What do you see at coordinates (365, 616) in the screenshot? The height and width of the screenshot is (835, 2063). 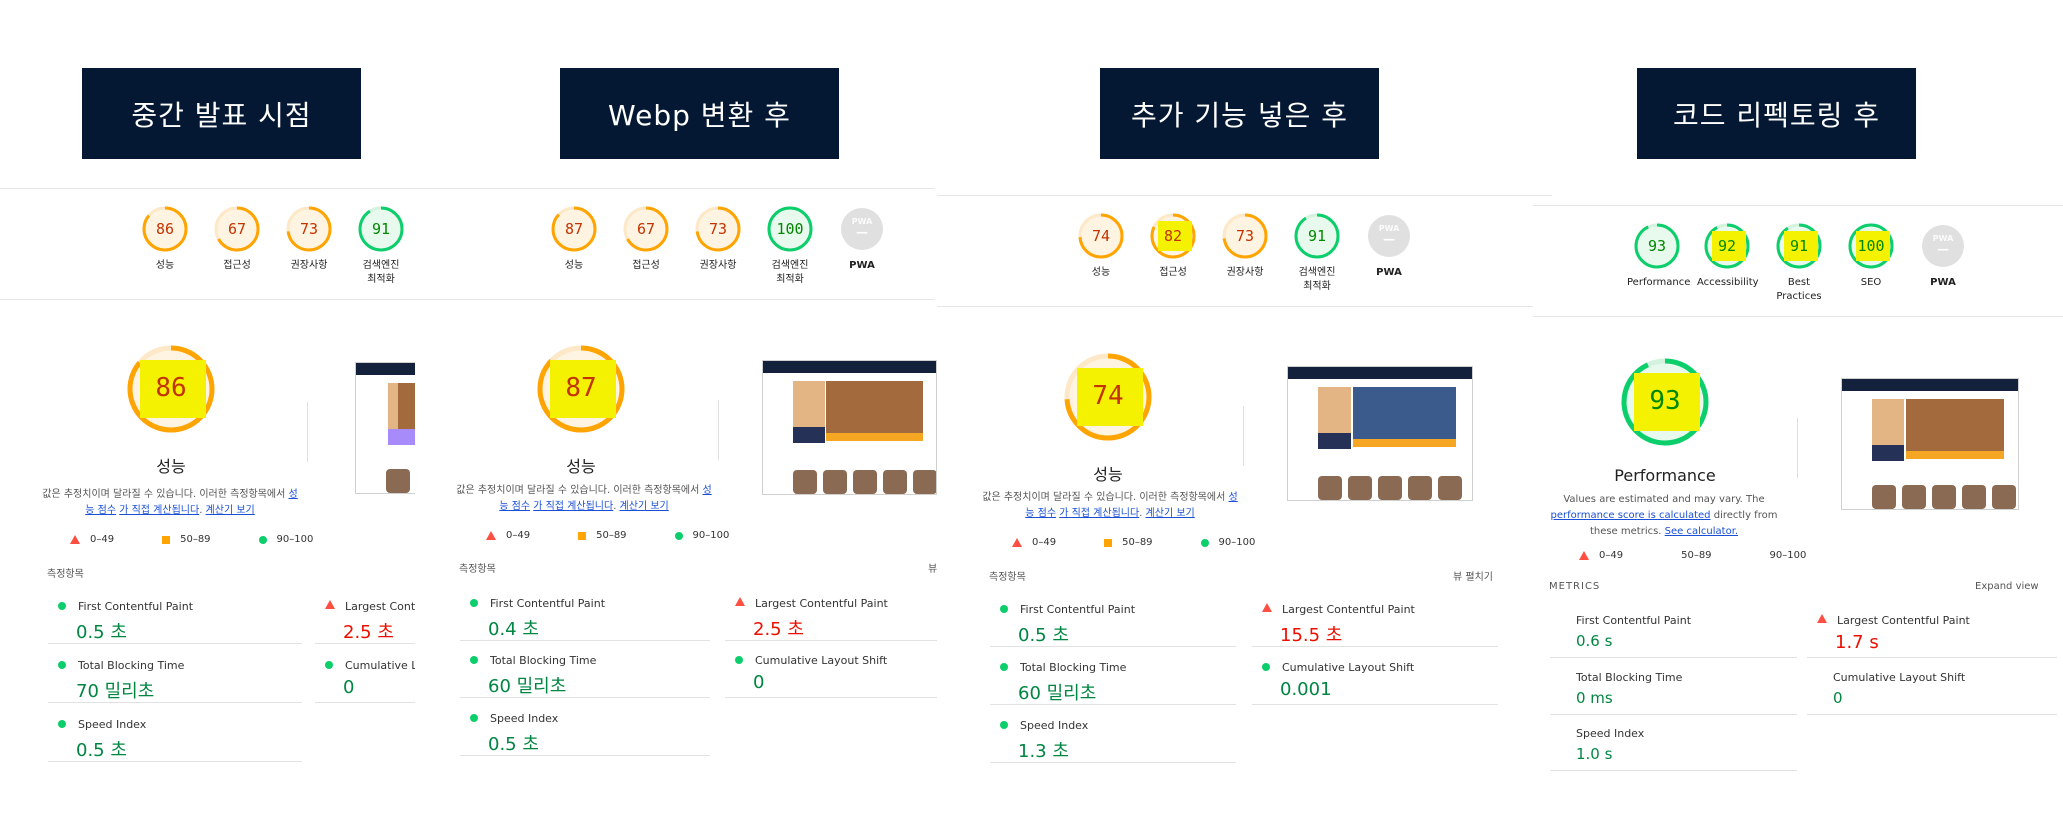 I see `metric-item: Largest Contentful Paint 2.5 초` at bounding box center [365, 616].